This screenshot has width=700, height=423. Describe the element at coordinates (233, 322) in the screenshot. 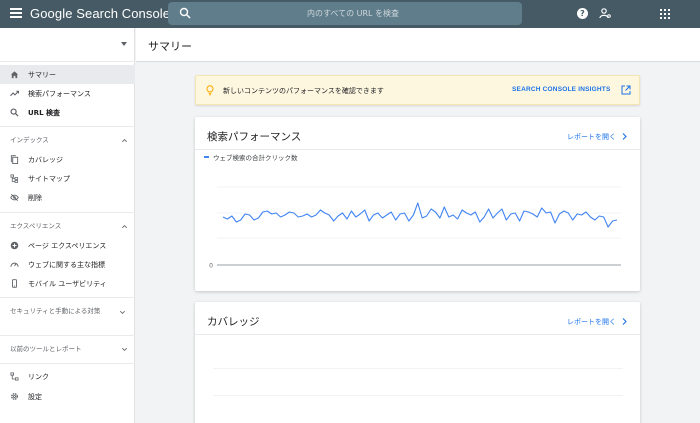

I see `card-title: カバレッジ` at that location.